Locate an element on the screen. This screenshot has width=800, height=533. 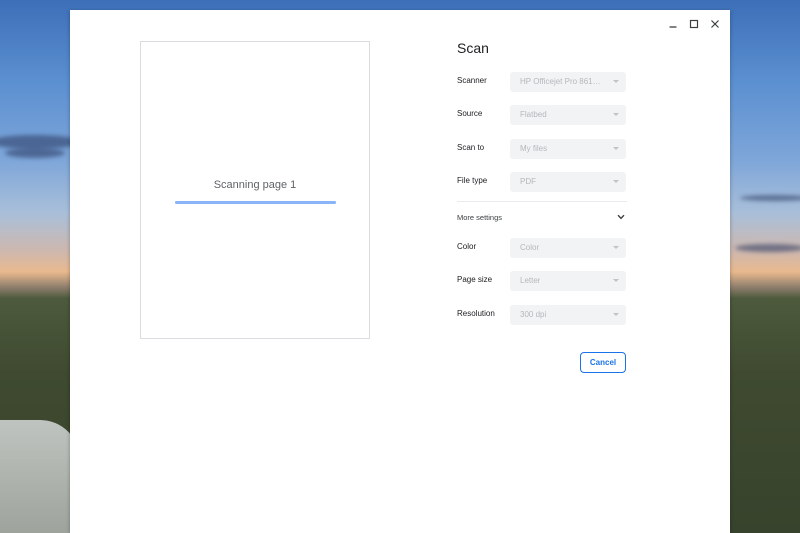
setting-label: Source is located at coordinates (470, 113).